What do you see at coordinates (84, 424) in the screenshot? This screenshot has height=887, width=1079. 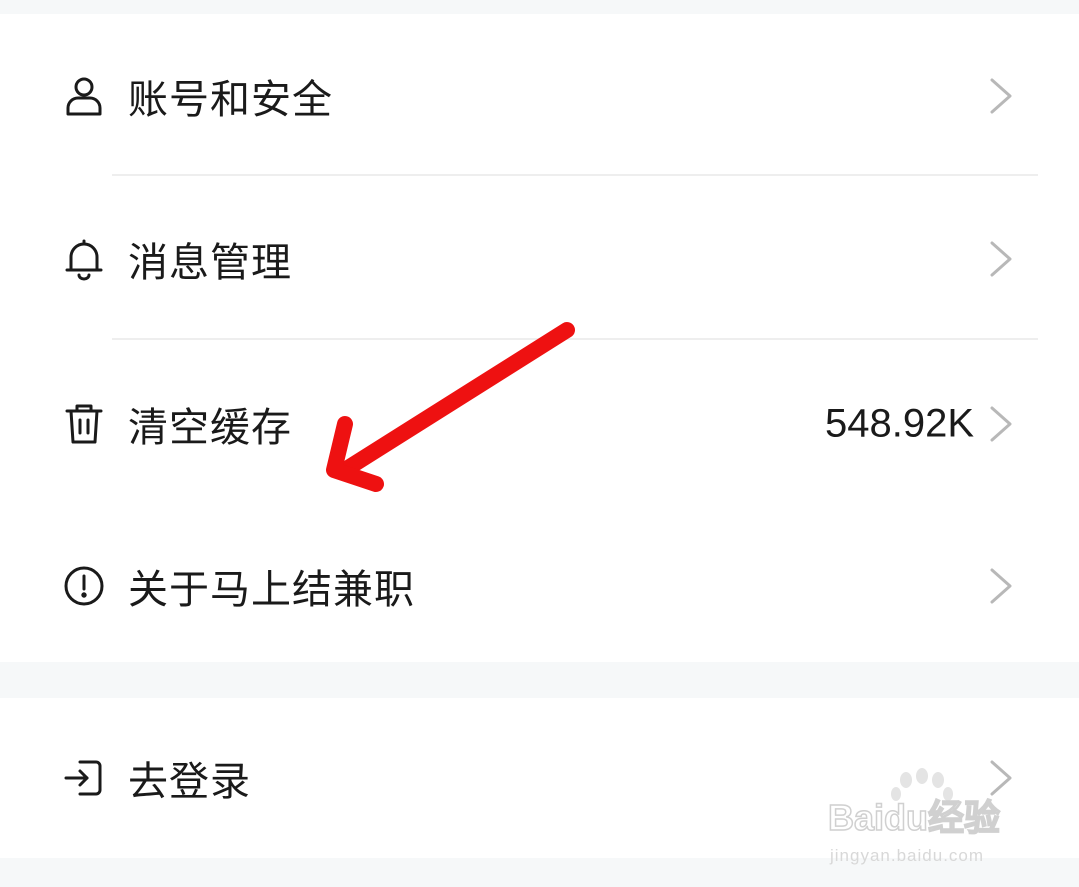 I see `trash-icon` at bounding box center [84, 424].